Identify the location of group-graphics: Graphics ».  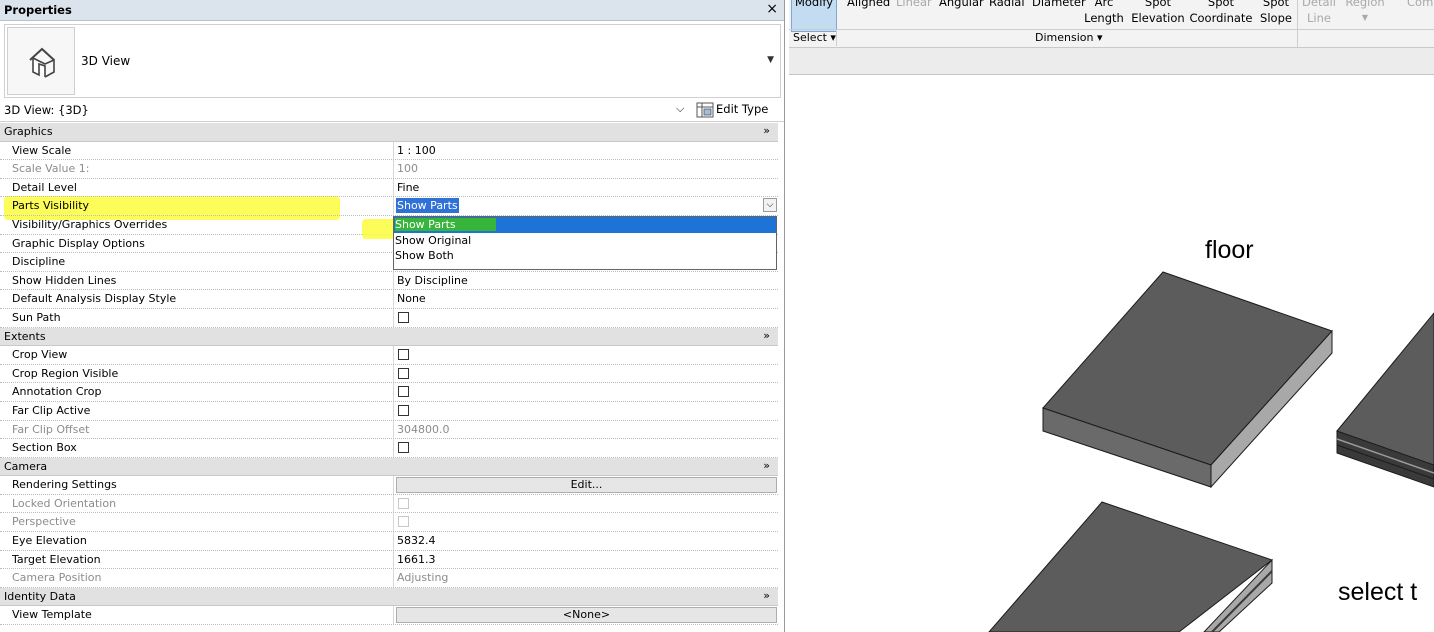
(389, 132).